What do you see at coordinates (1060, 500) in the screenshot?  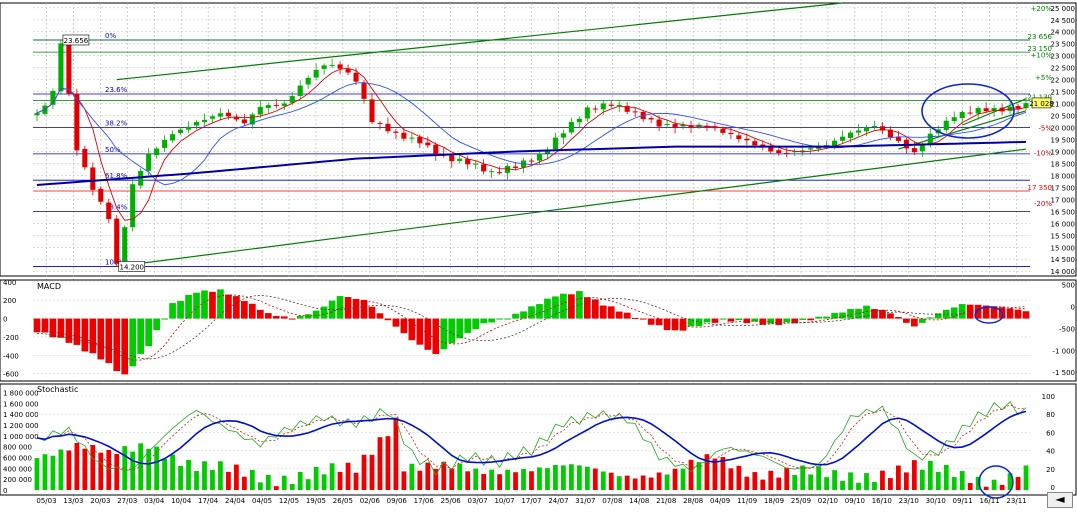 I see `scroll-back-button: ◄` at bounding box center [1060, 500].